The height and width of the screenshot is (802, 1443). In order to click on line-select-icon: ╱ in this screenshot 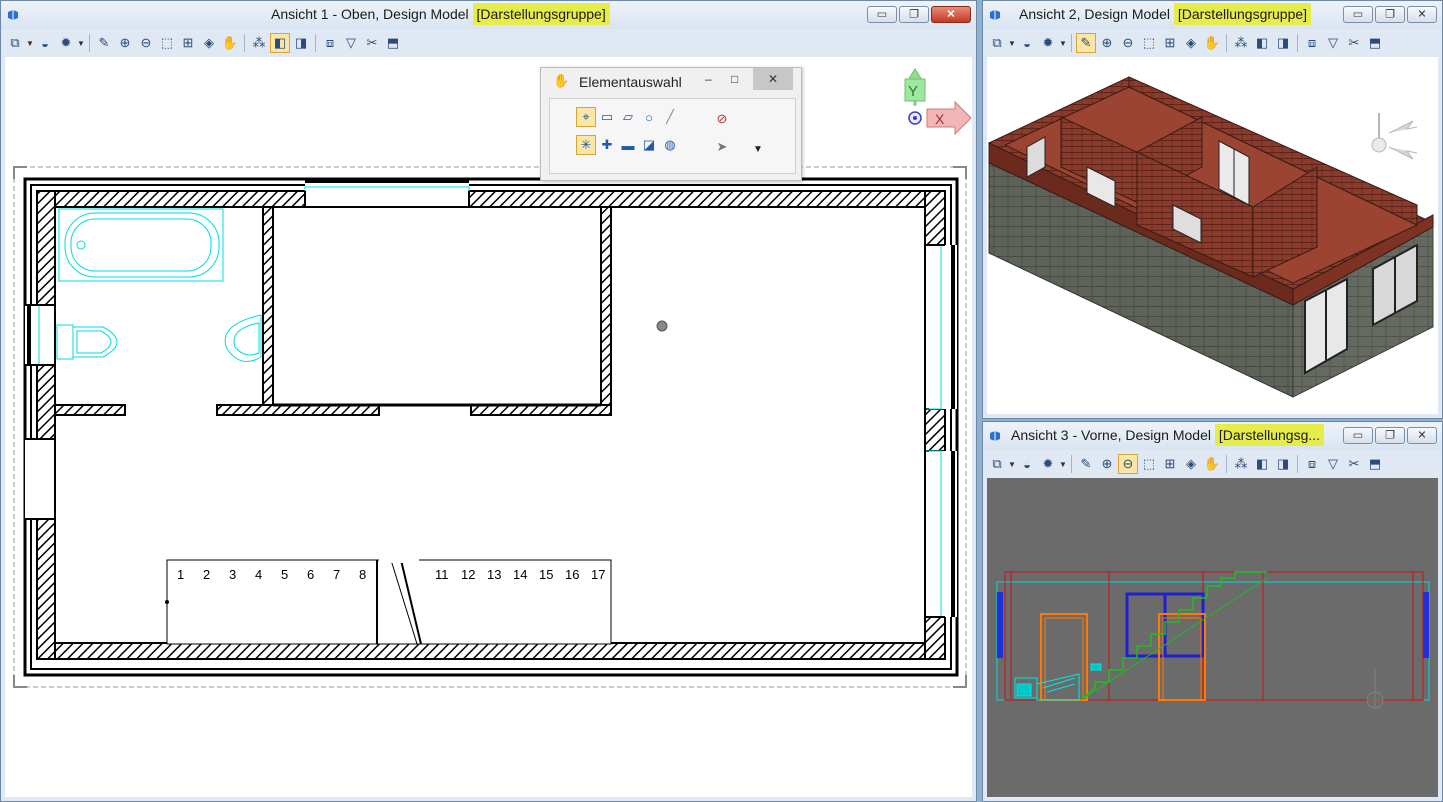, I will do `click(670, 117)`.